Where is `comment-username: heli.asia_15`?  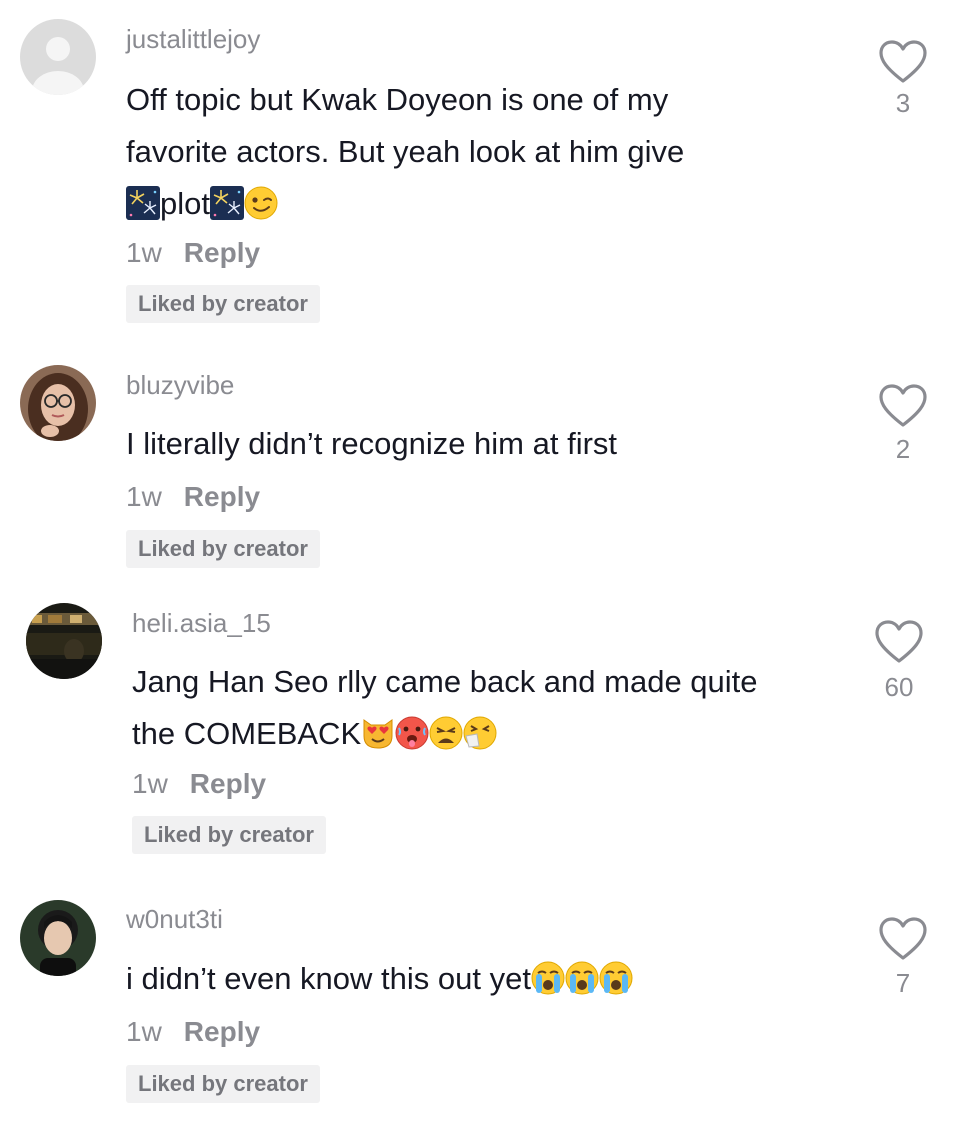
comment-username: heli.asia_15 is located at coordinates (201, 623).